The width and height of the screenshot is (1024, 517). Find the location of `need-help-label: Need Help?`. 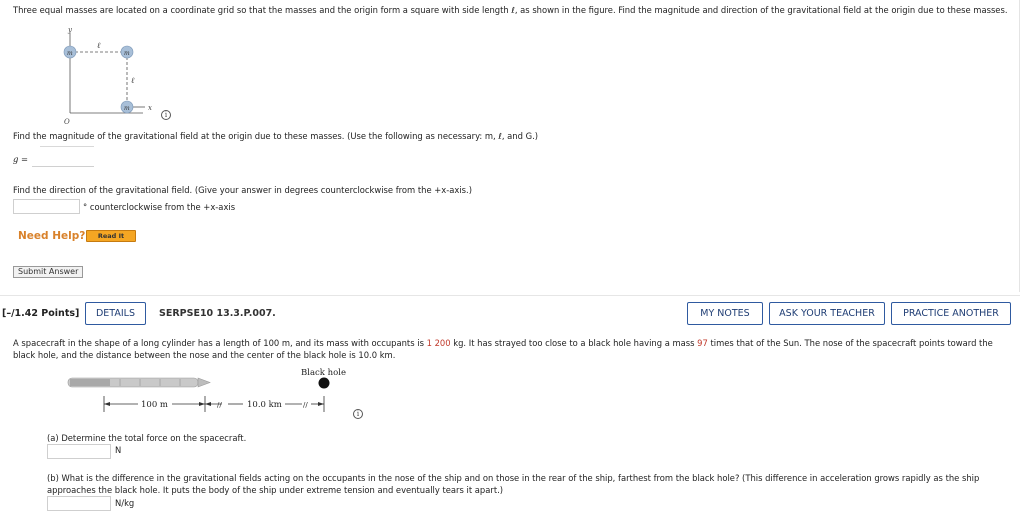

need-help-label: Need Help? is located at coordinates (52, 236).